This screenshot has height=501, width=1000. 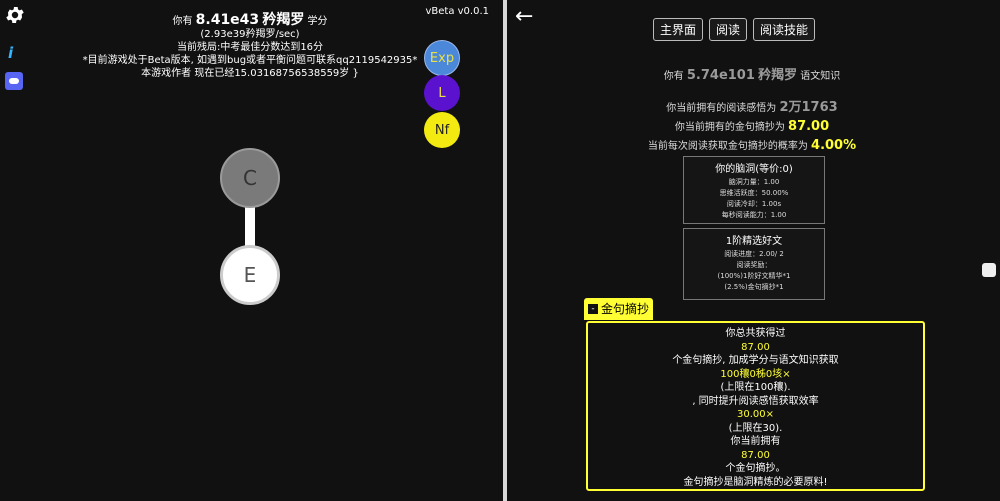 I want to click on back-arrow-icon: ←, so click(x=524, y=17).